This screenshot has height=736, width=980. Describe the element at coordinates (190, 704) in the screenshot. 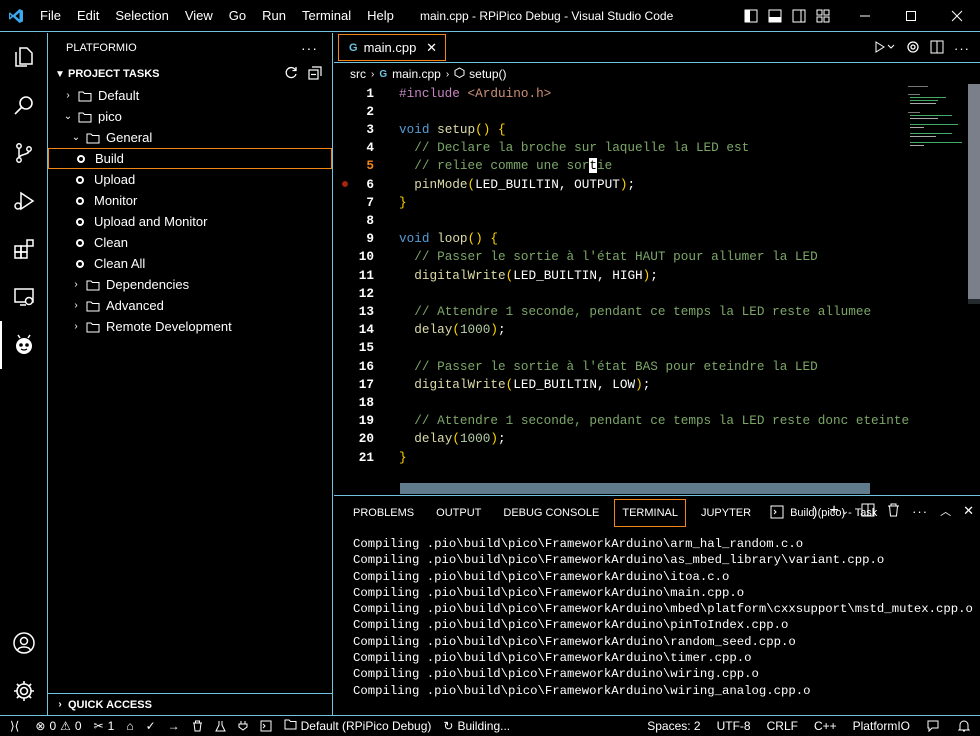

I see `quick-access-header: › QUICK ACCESS` at that location.